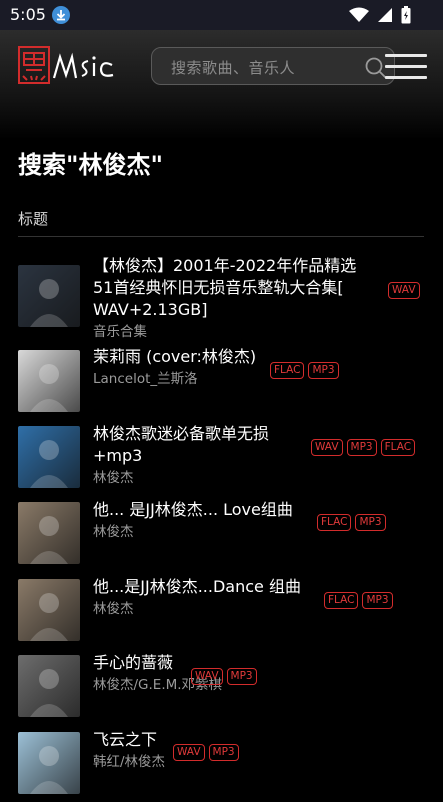  I want to click on system-icons, so click(380, 15).